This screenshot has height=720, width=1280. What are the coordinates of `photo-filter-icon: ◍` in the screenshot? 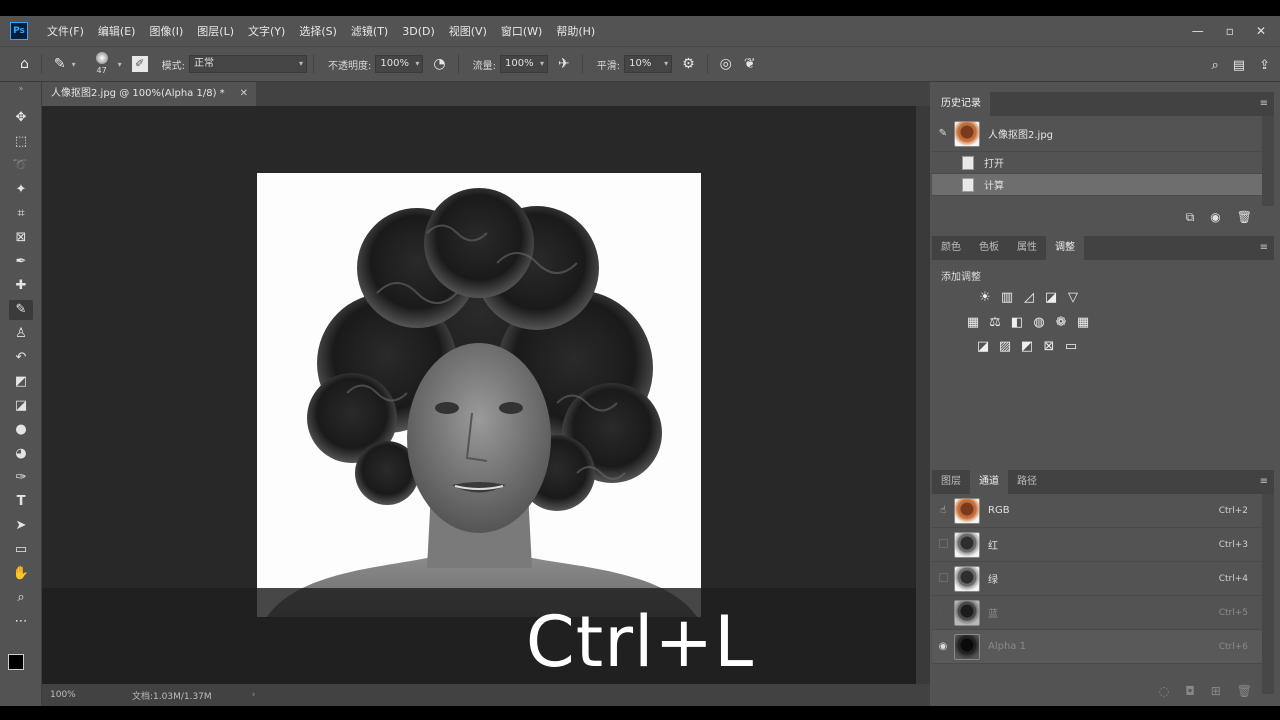 It's located at (1039, 323).